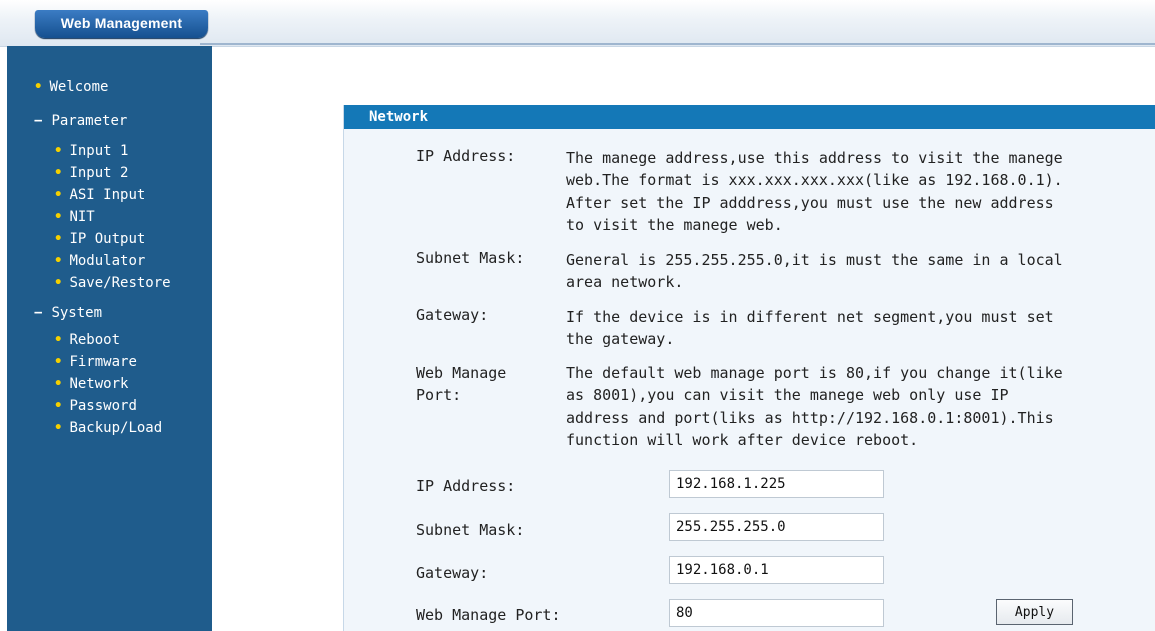 Image resolution: width=1155 pixels, height=631 pixels. I want to click on sidebar-item-network: • Network, so click(91, 384).